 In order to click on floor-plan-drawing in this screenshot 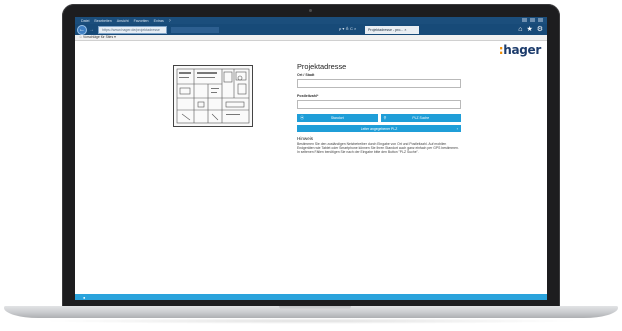, I will do `click(213, 96)`.